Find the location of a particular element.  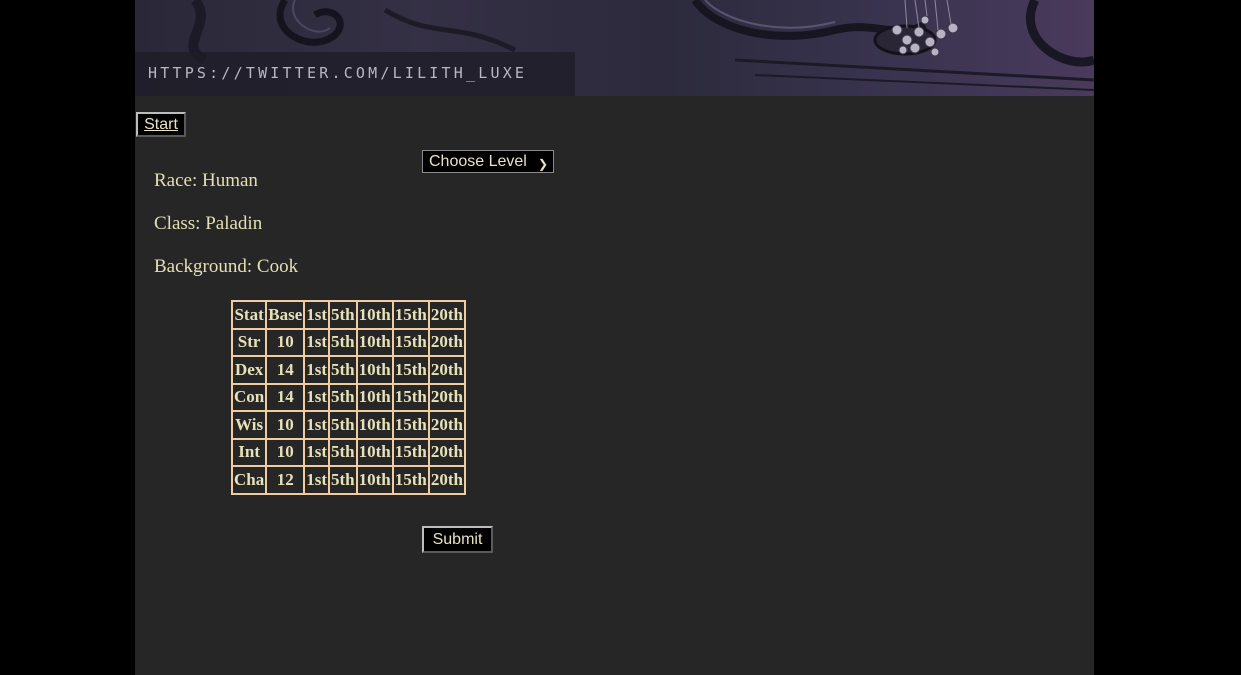

table-header-cell: 5th is located at coordinates (343, 315).